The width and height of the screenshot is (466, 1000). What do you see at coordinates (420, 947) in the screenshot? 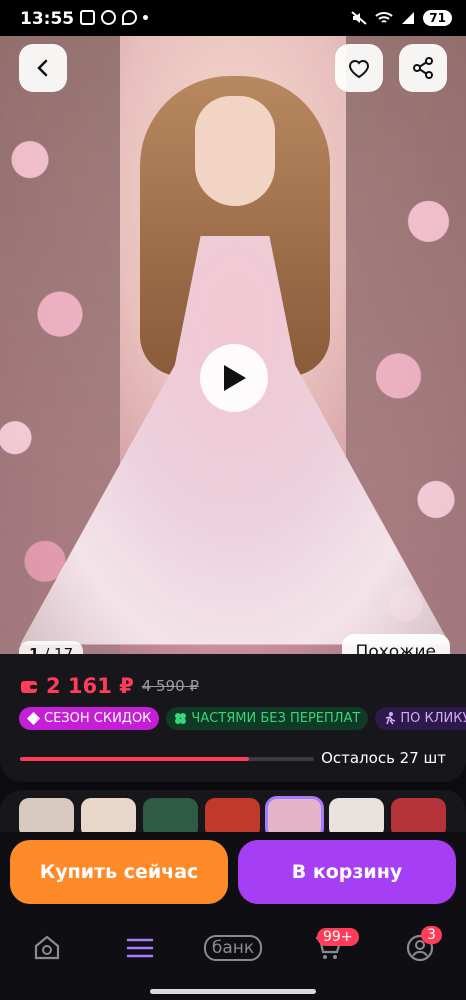
I see `nav-profile: 3` at bounding box center [420, 947].